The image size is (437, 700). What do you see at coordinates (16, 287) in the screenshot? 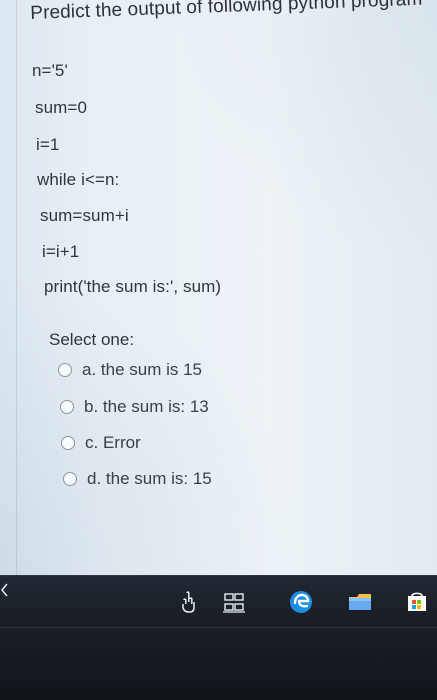
I see `panel-edge-divider` at bounding box center [16, 287].